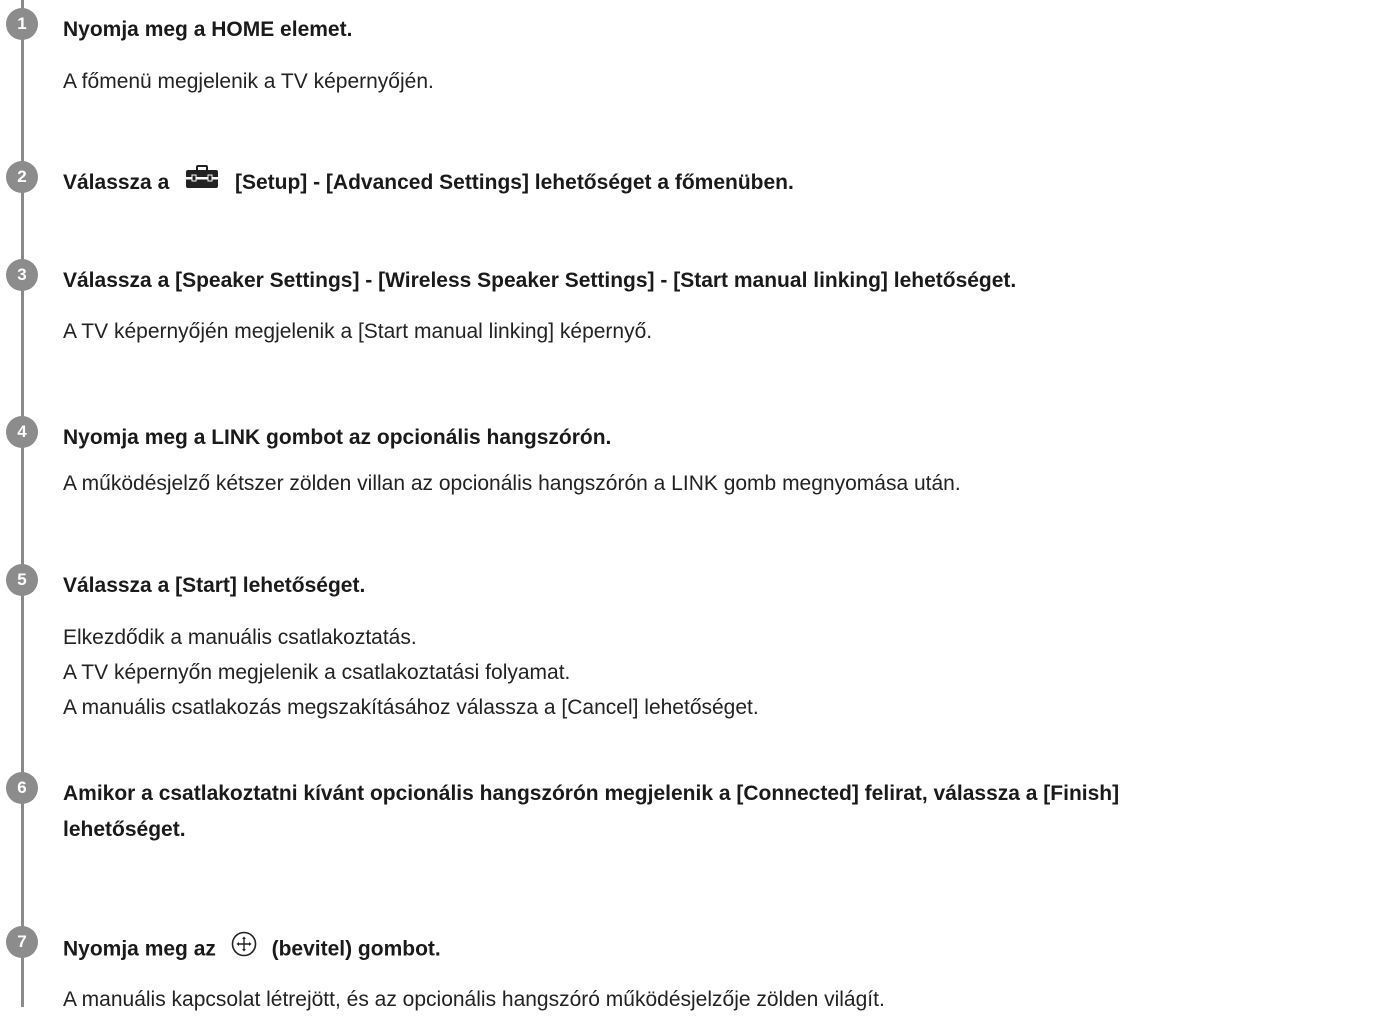 Image resolution: width=1375 pixels, height=1017 pixels. I want to click on step-number: 2, so click(22, 177).